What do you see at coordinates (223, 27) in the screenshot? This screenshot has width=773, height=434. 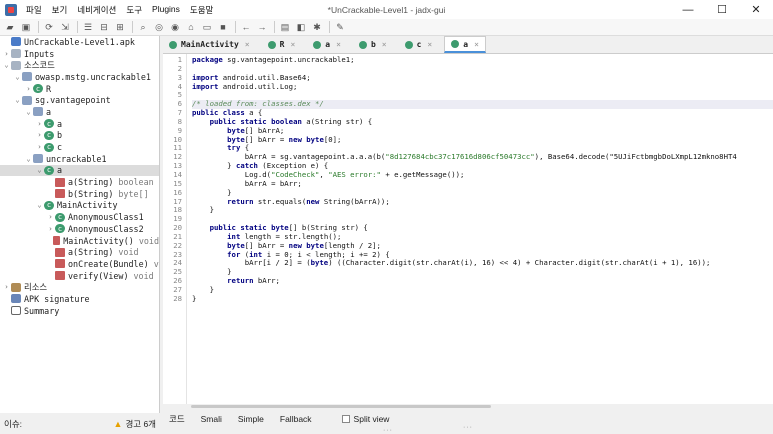 I see `stop-icon: ■` at bounding box center [223, 27].